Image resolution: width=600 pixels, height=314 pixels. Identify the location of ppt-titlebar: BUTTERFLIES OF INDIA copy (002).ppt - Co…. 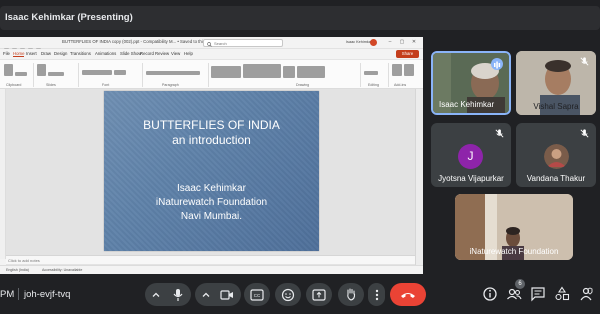
(211, 45).